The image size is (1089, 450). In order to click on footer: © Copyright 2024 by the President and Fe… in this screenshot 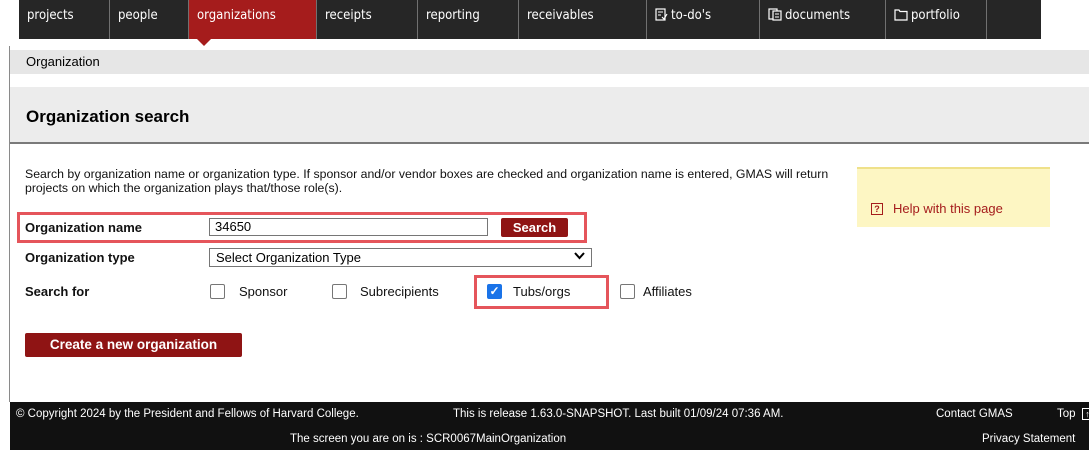, I will do `click(549, 426)`.